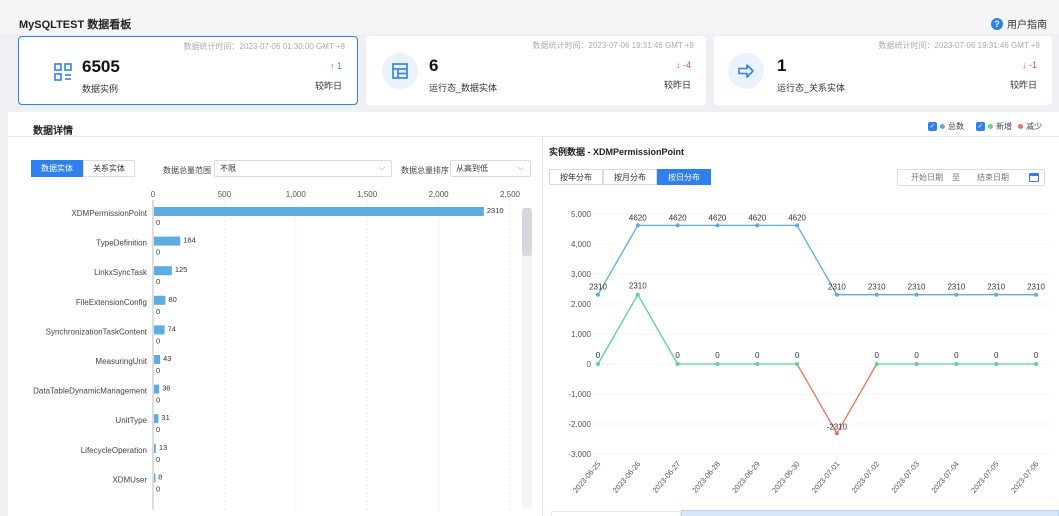 The image size is (1059, 516). Describe the element at coordinates (616, 513) in the screenshot. I see `chart-tab-strip` at that location.